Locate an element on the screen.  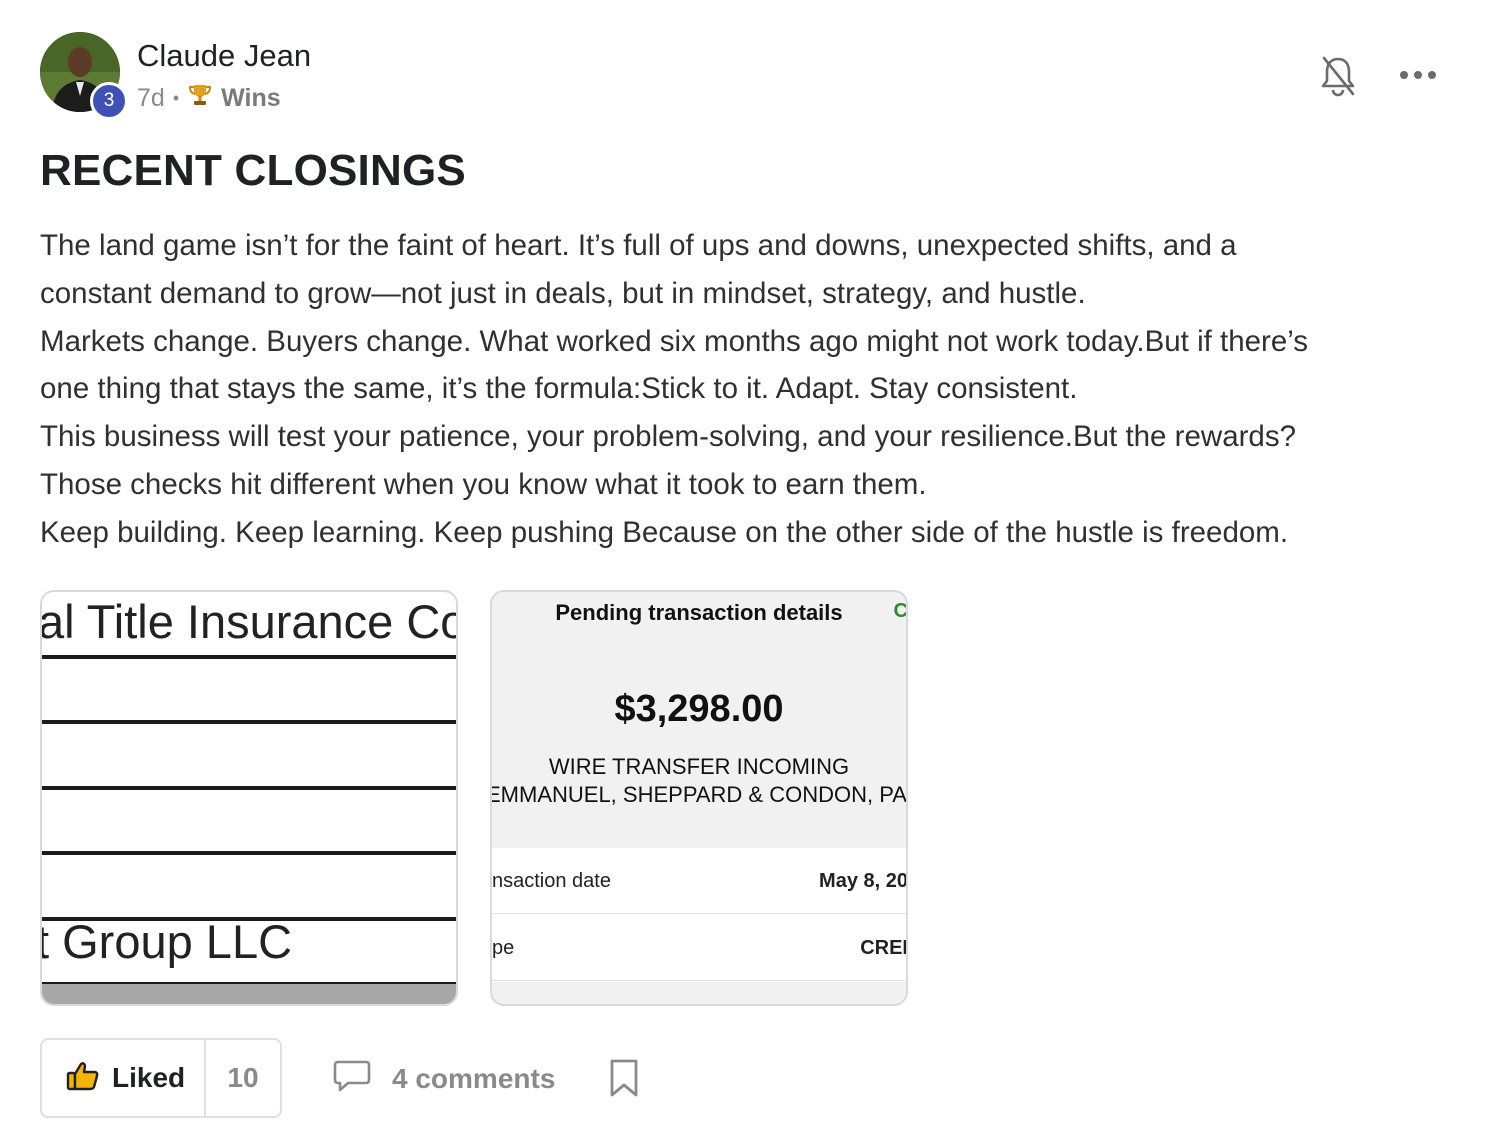
transaction-table: nsaction date May 8, 20 pe CREI is located at coordinates (699, 915).